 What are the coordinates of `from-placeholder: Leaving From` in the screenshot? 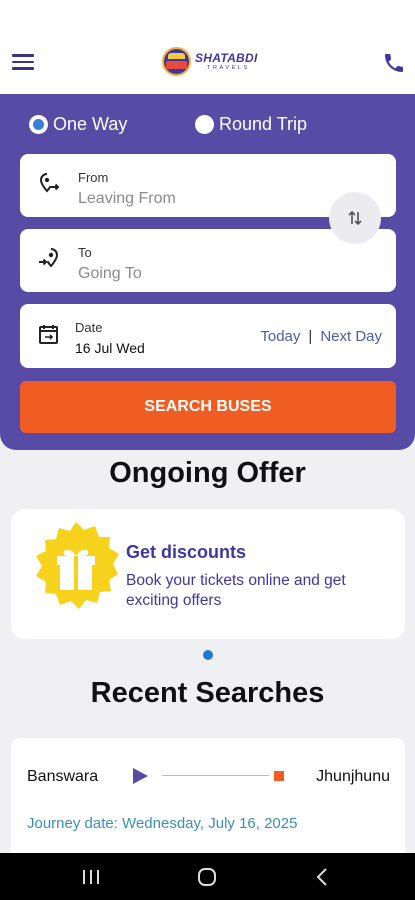 It's located at (127, 198).